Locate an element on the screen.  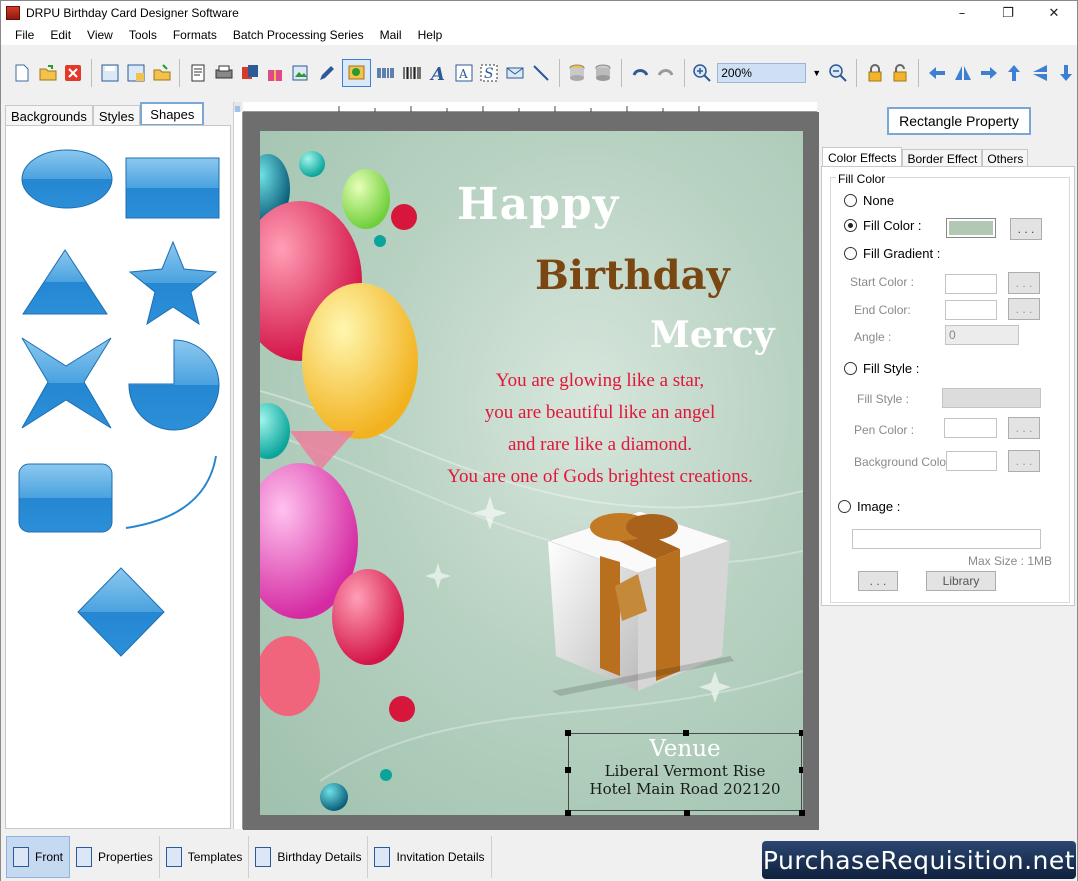
radio-image: Image : is located at coordinates (869, 506).